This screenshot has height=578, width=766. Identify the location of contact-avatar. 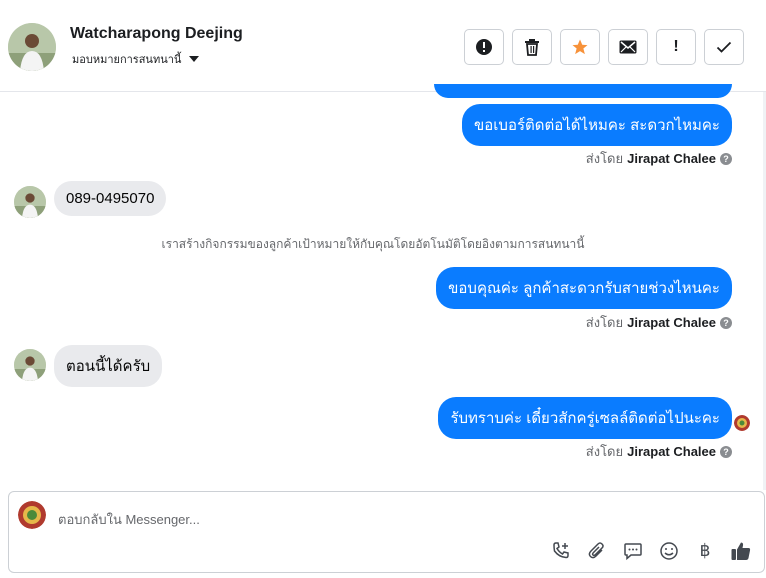
(32, 47).